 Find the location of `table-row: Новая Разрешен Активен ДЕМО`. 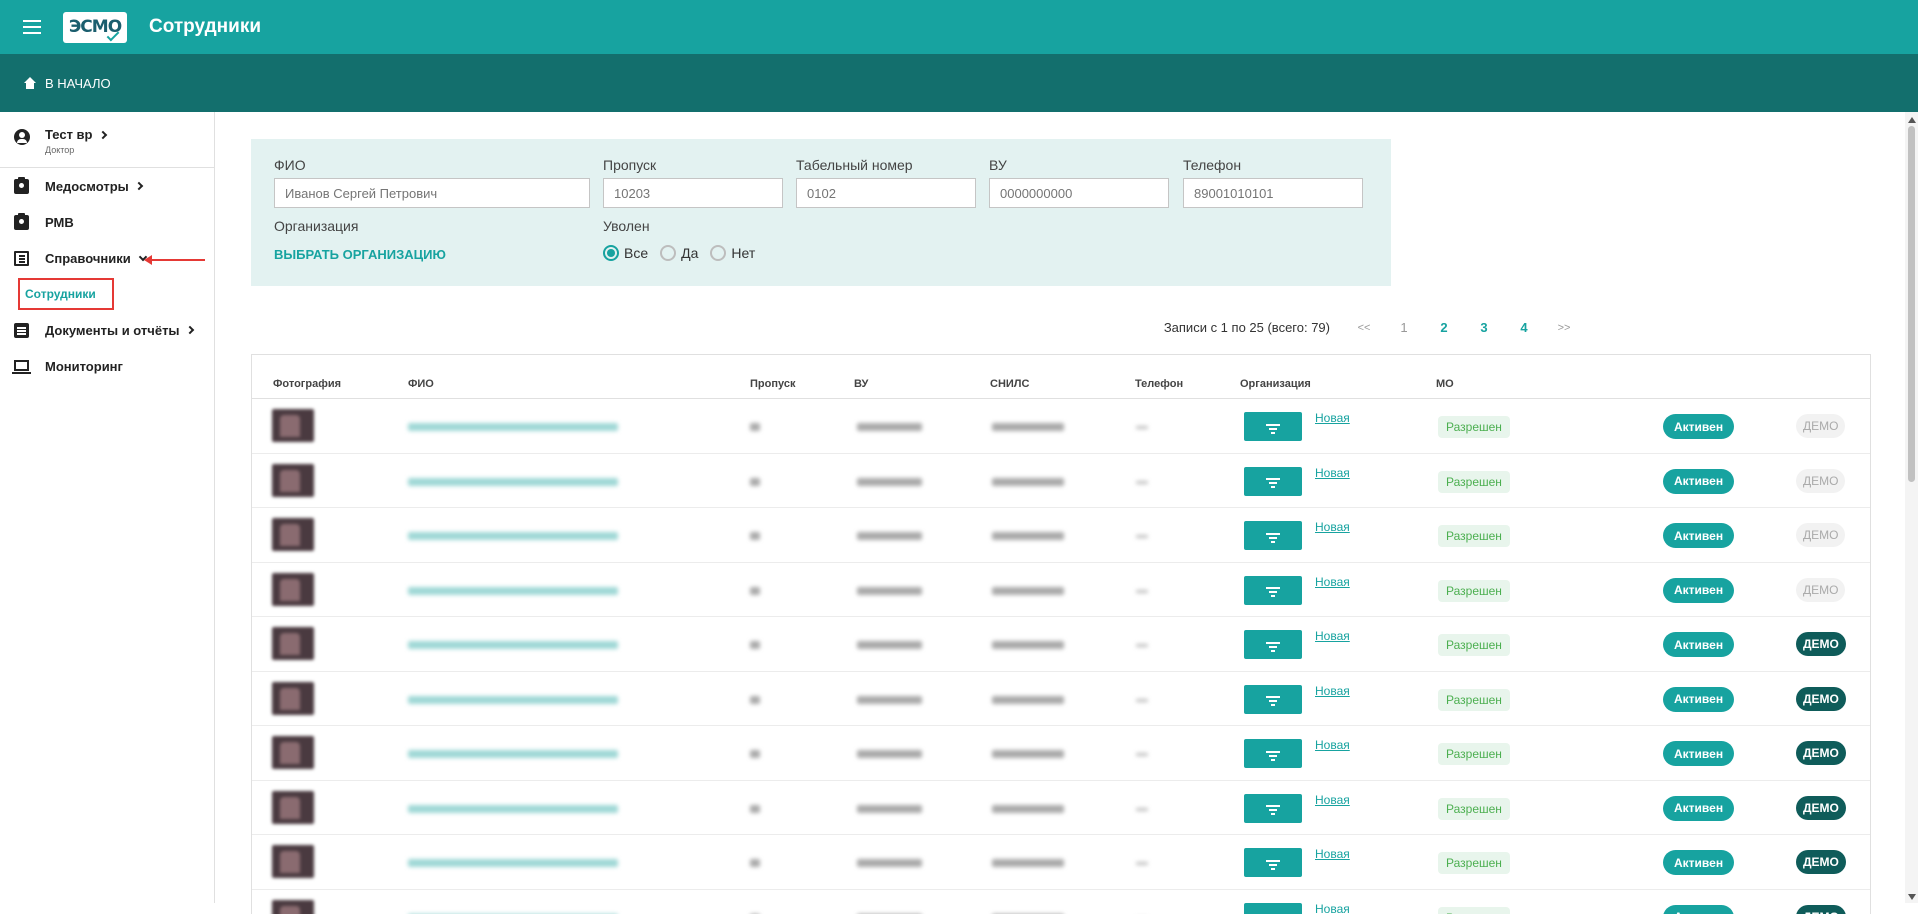

table-row: Новая Разрешен Активен ДЕМО is located at coordinates (1061, 535).